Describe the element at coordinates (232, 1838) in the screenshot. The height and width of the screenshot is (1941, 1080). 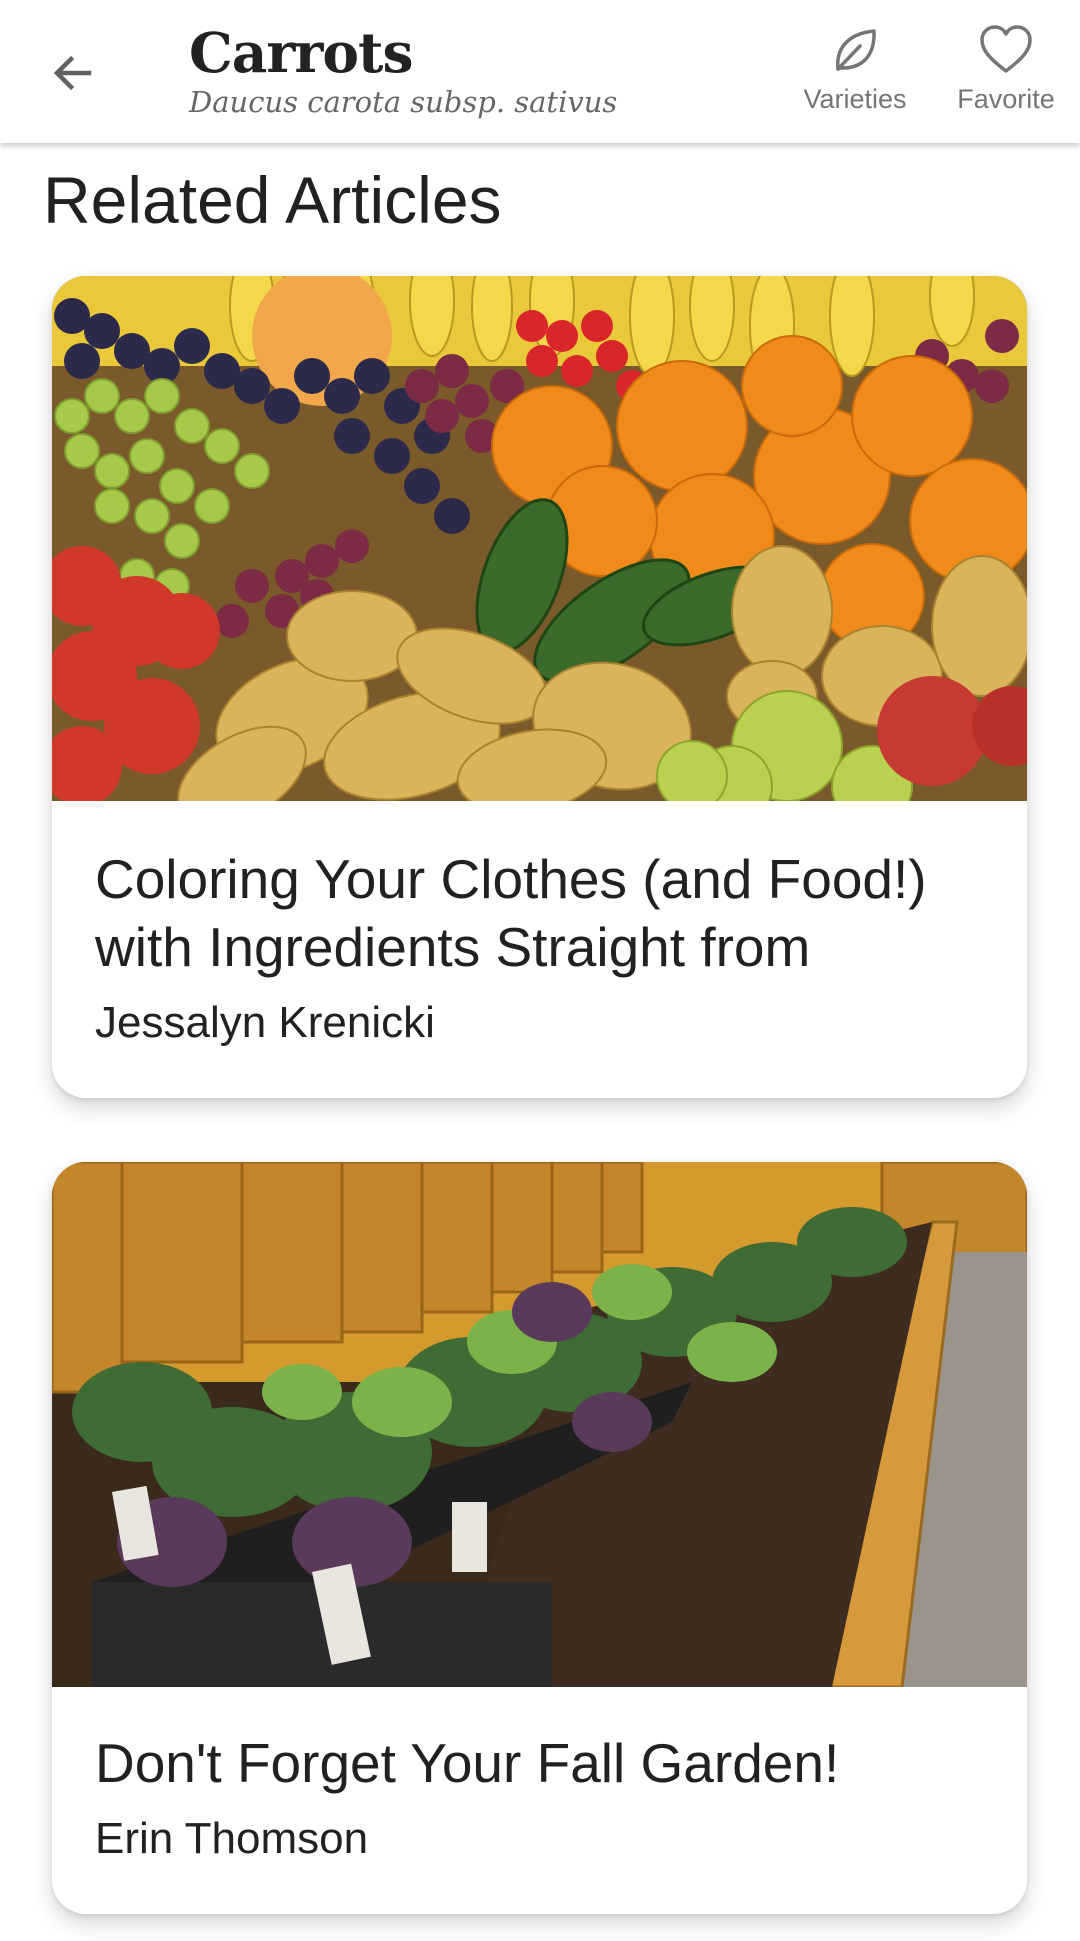
I see `article-author: Erin Thomson` at that location.